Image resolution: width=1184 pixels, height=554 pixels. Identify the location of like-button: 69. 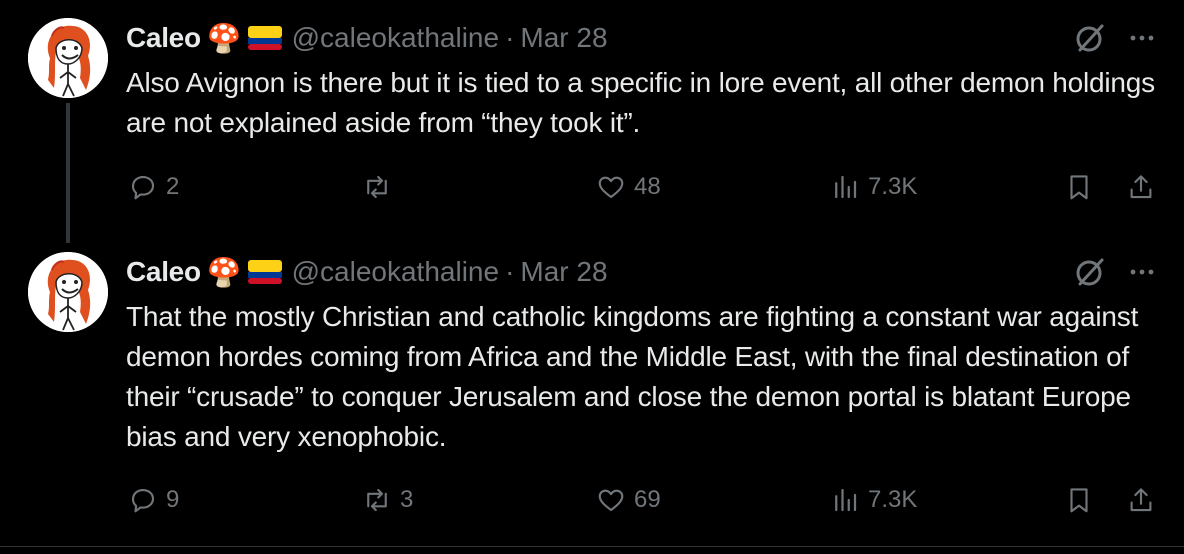
(628, 500).